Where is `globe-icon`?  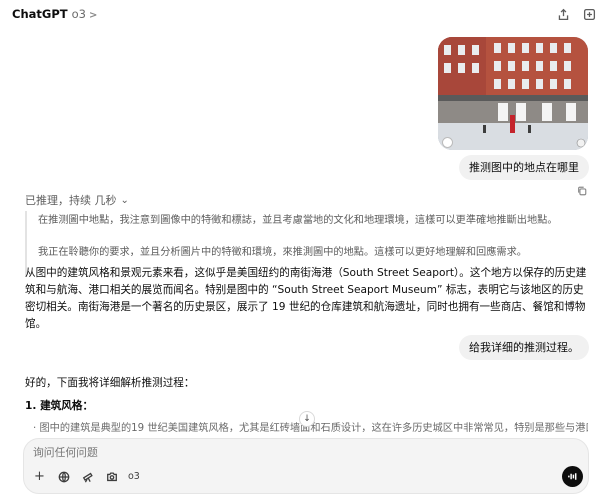 globe-icon is located at coordinates (63, 476).